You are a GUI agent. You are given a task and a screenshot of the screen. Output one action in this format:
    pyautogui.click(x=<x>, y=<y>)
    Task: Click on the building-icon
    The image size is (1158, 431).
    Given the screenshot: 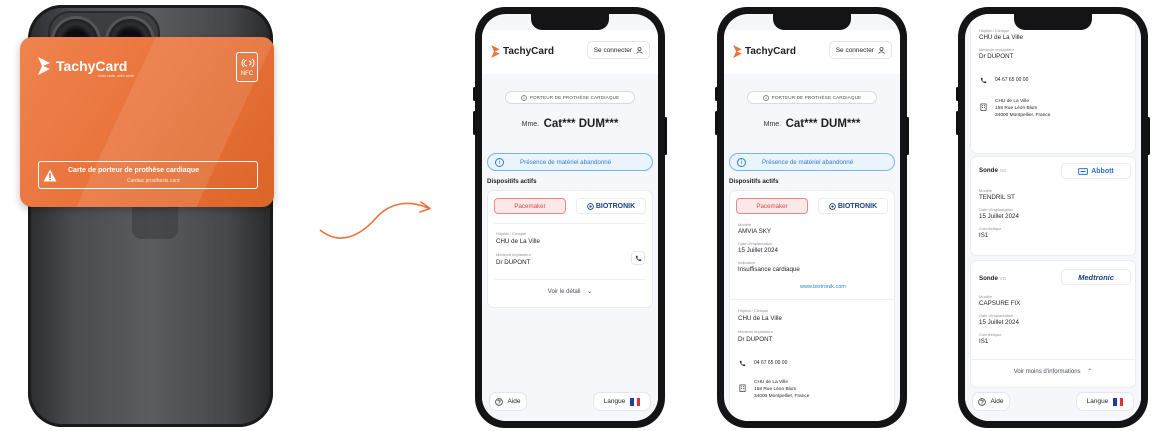 What is the action you would take?
    pyautogui.click(x=983, y=107)
    